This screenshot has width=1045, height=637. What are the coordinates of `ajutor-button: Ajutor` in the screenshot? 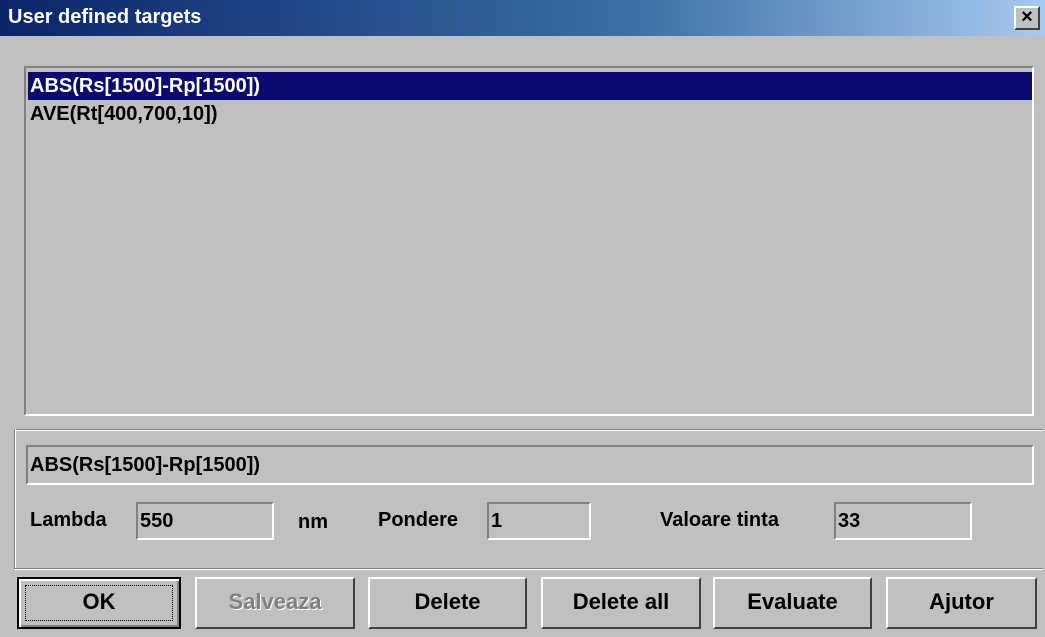 It's located at (961, 603).